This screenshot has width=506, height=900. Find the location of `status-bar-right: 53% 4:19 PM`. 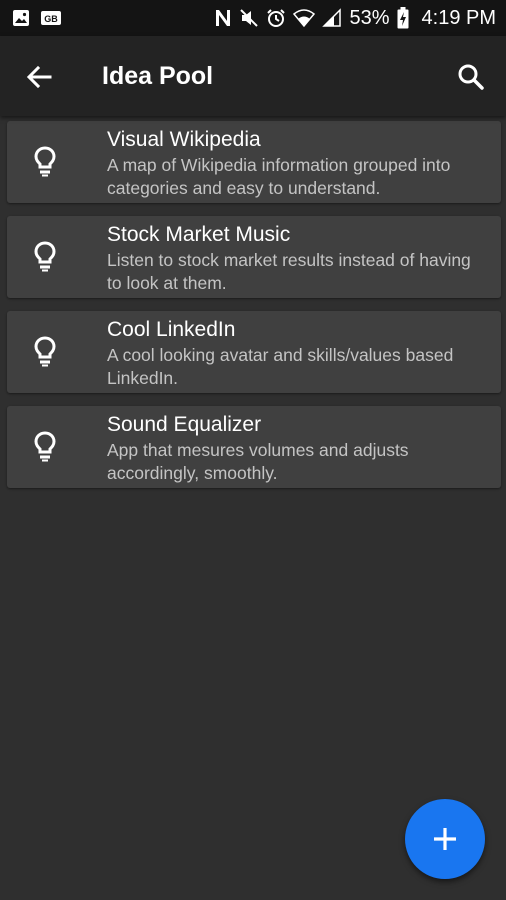

status-bar-right: 53% 4:19 PM is located at coordinates (355, 18).